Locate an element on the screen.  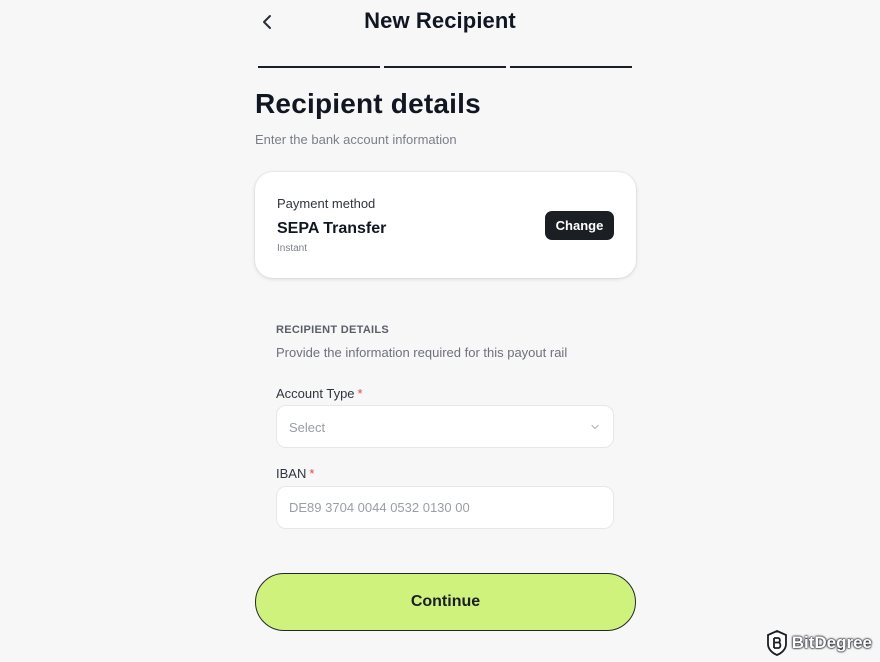
chevron-down-icon is located at coordinates (595, 427).